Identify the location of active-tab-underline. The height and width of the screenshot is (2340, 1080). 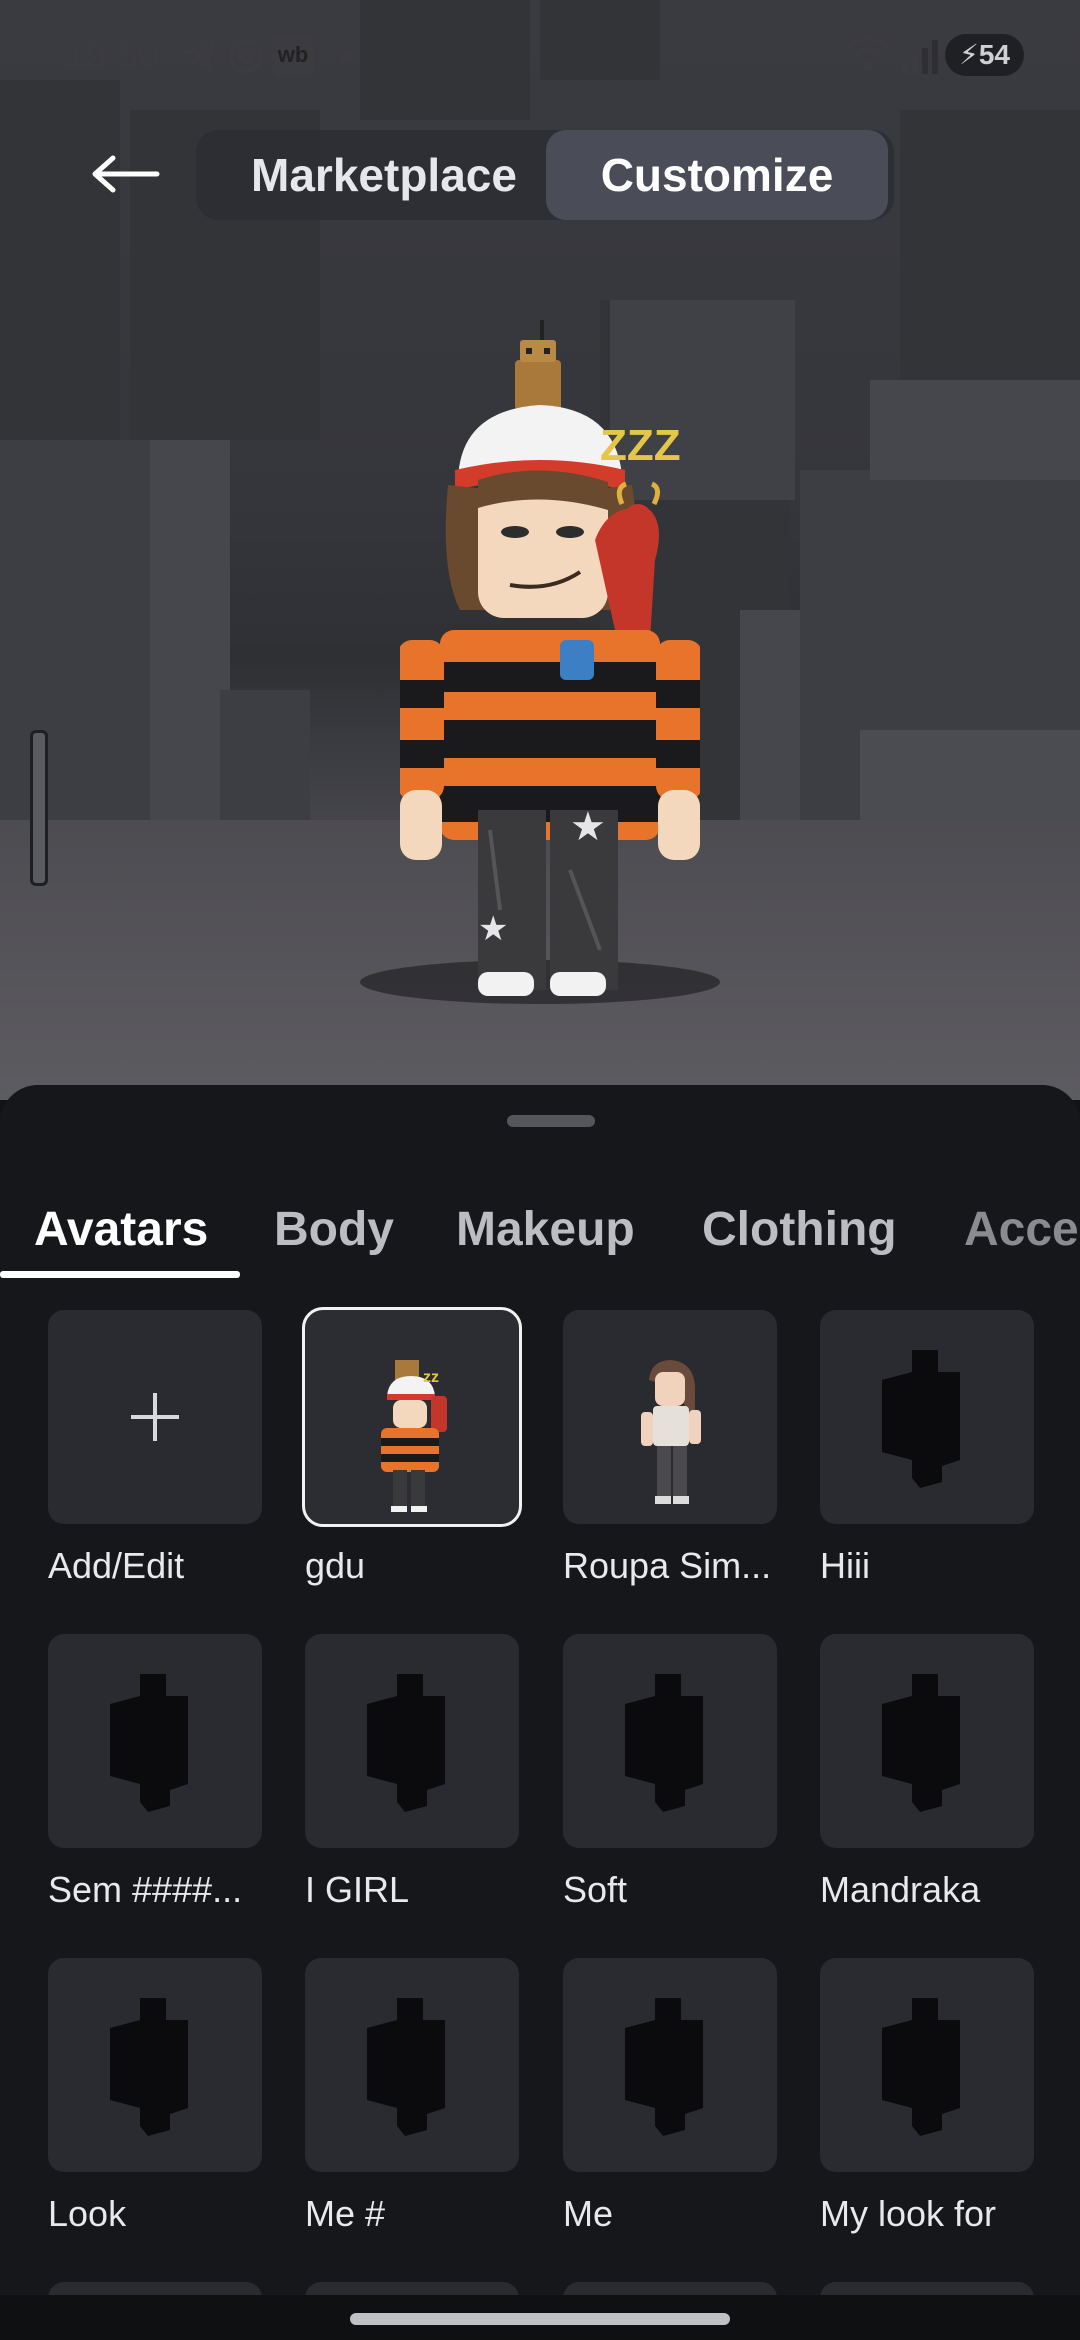
(120, 1274).